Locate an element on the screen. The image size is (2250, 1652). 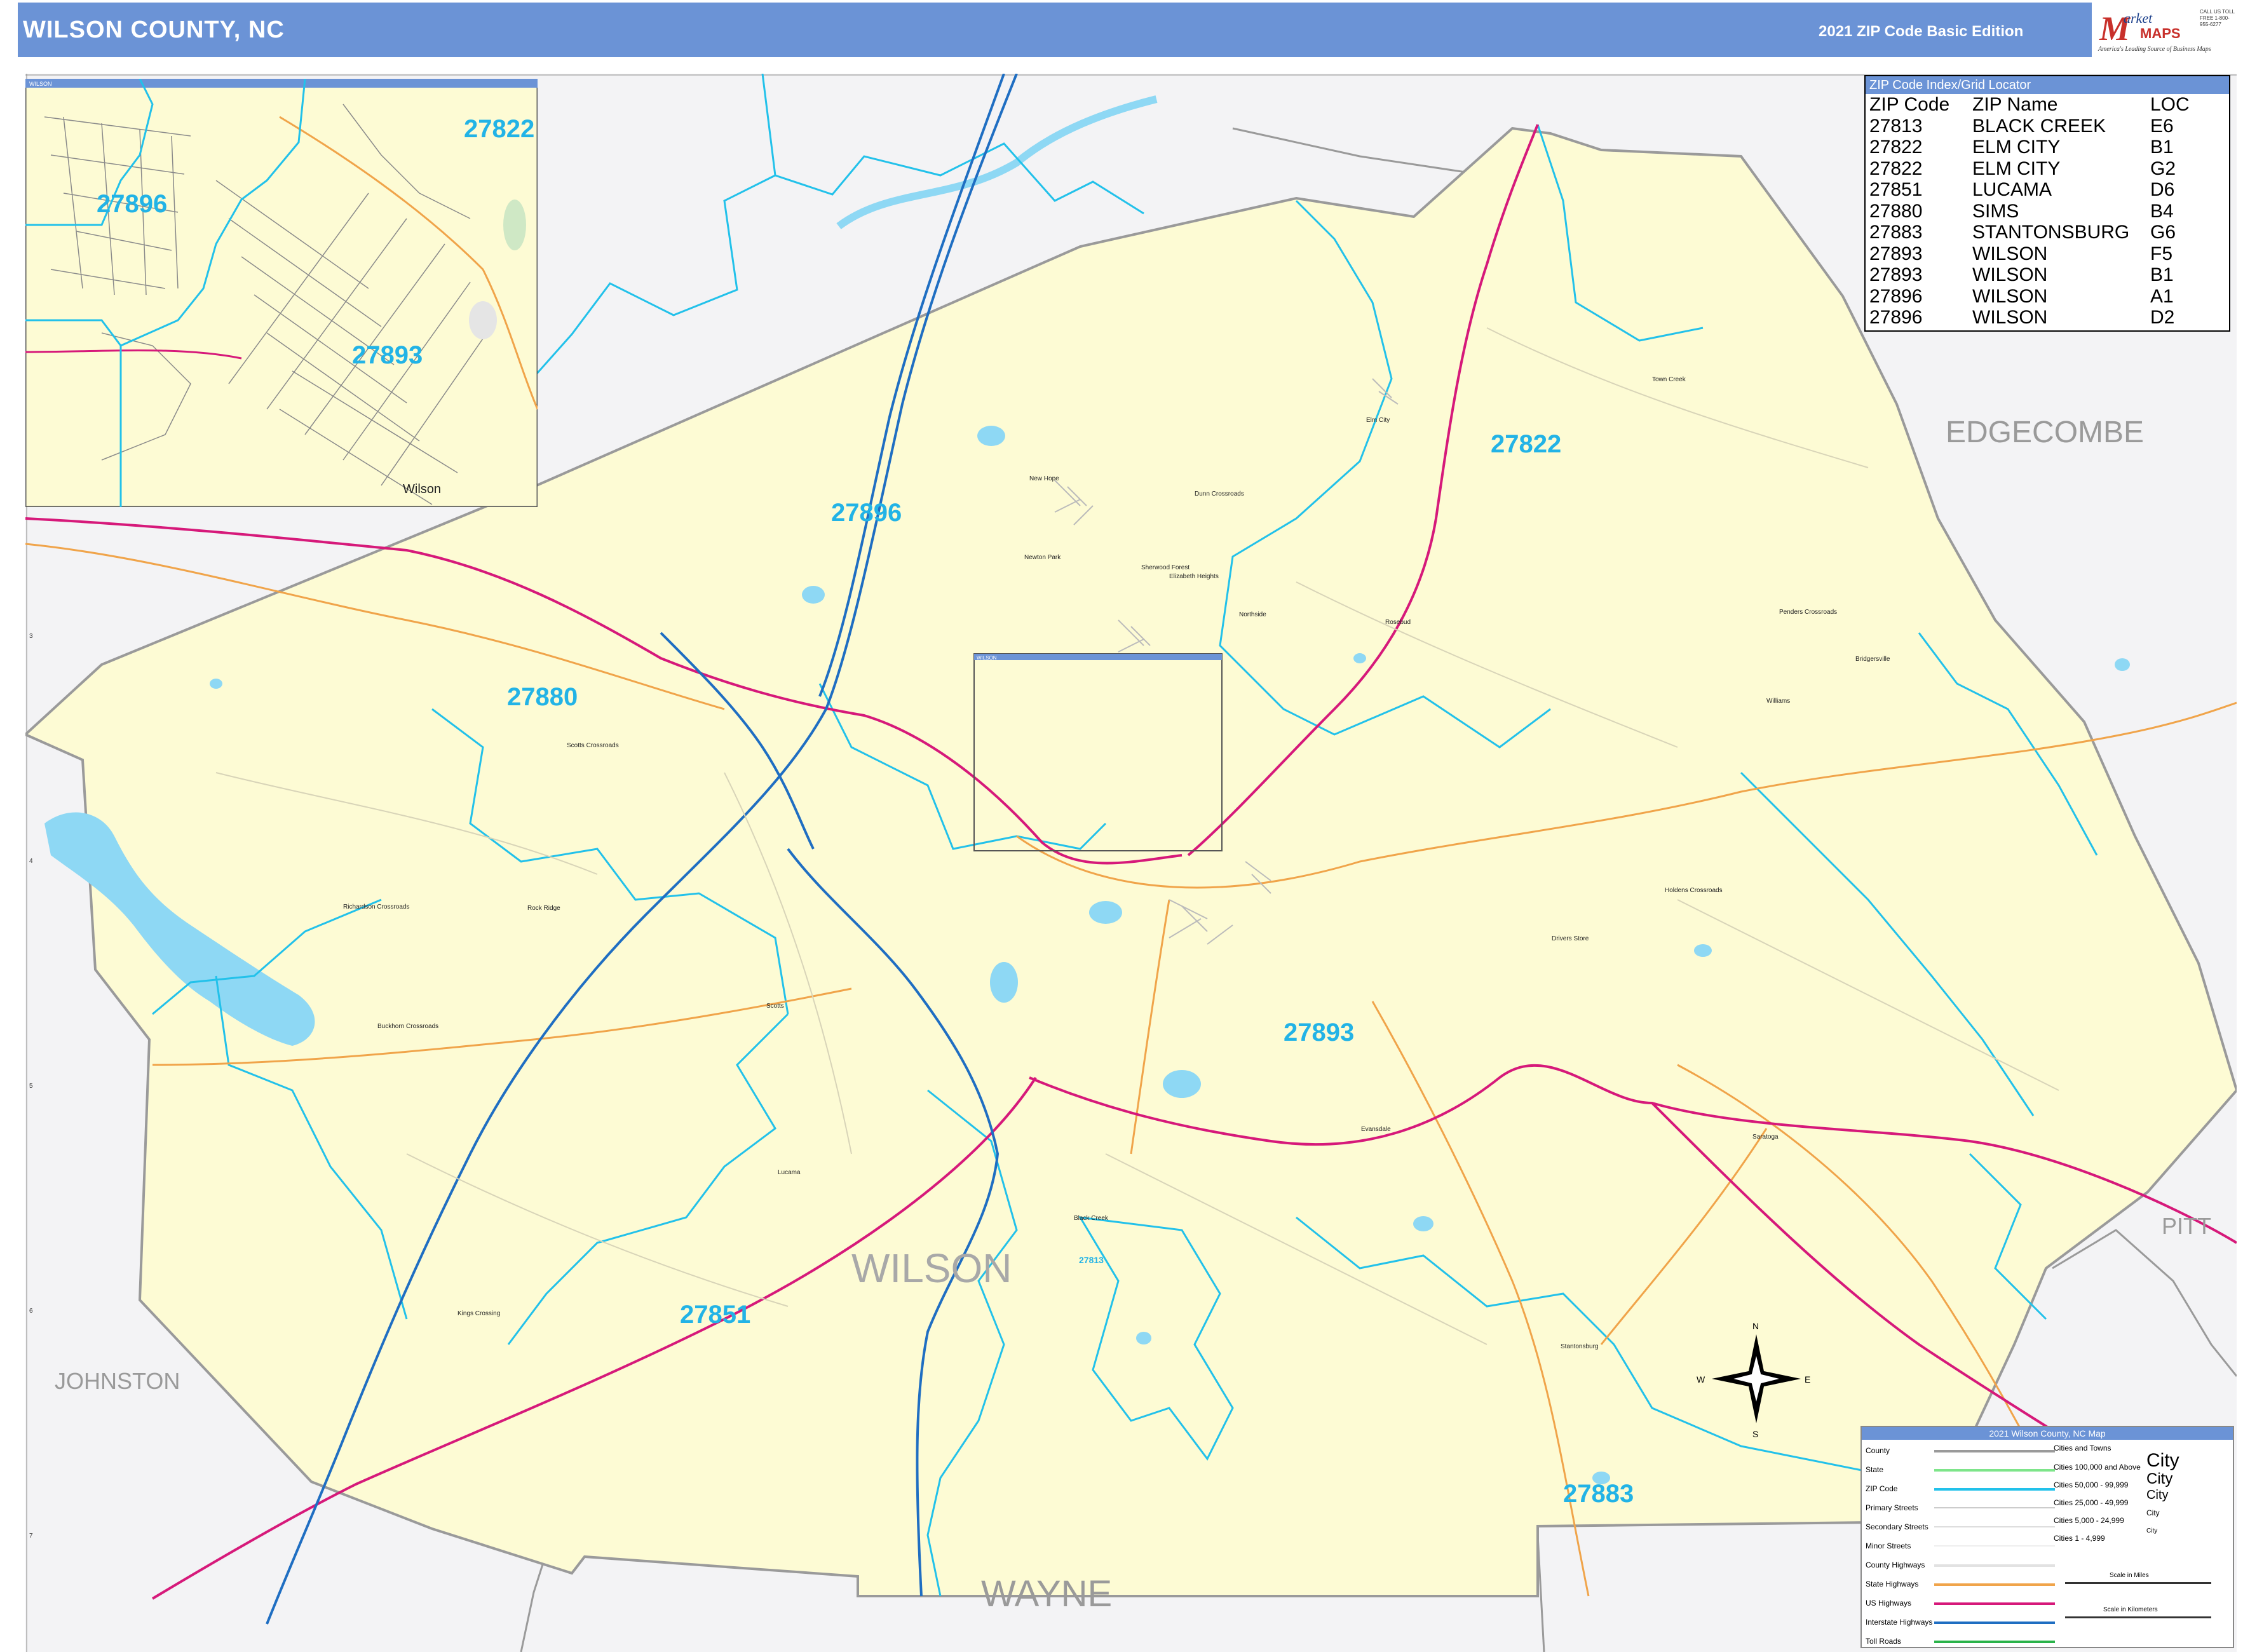
legend-cities-header: Cities and Towns is located at coordinates (2082, 1448).